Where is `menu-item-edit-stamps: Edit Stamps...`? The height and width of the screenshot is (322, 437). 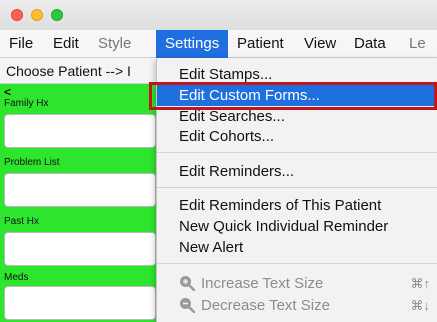 menu-item-edit-stamps: Edit Stamps... is located at coordinates (297, 74).